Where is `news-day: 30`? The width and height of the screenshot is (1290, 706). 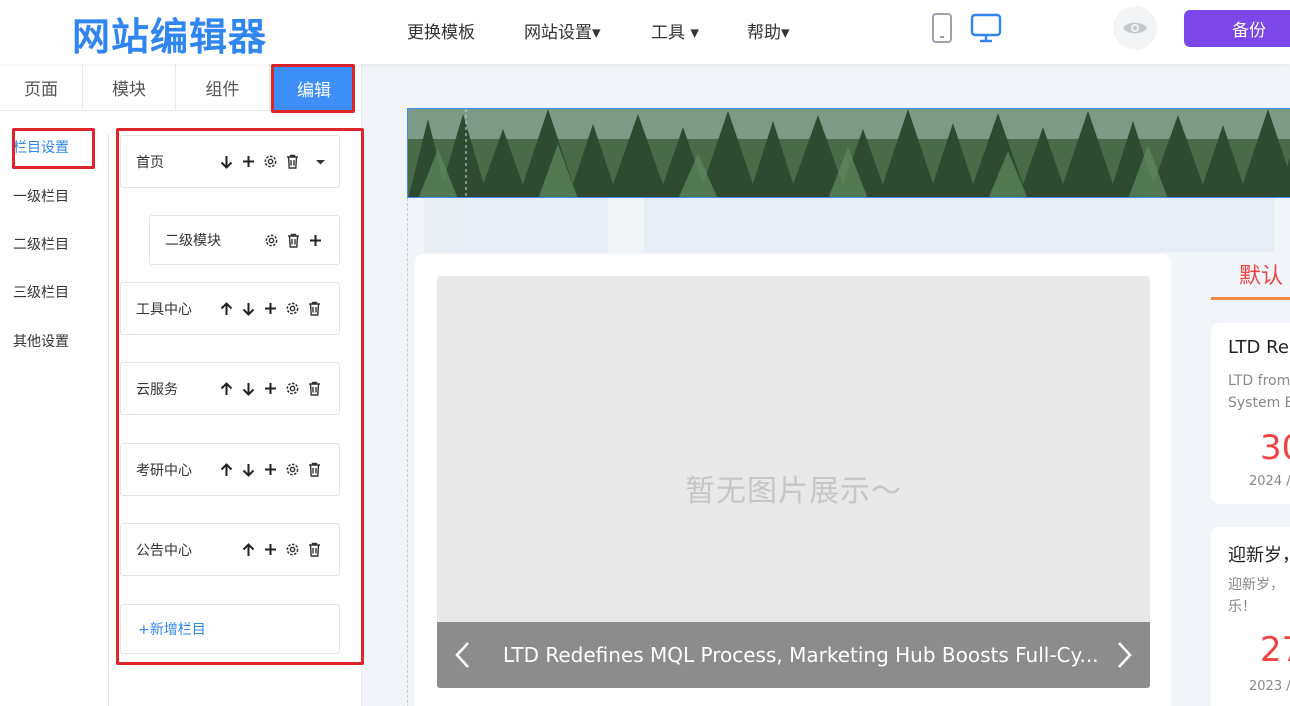 news-day: 30 is located at coordinates (1275, 448).